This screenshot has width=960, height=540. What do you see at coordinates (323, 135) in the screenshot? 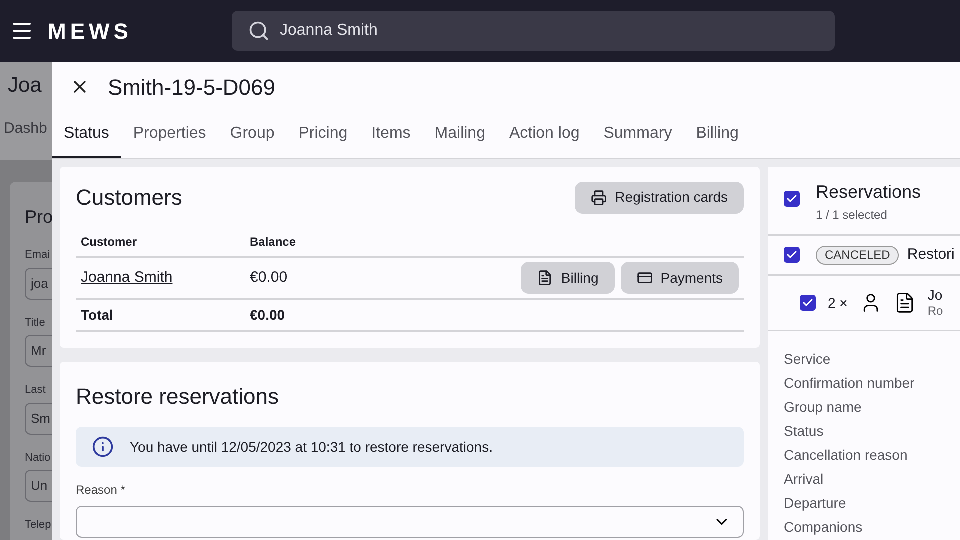
I see `tab: Pricing` at bounding box center [323, 135].